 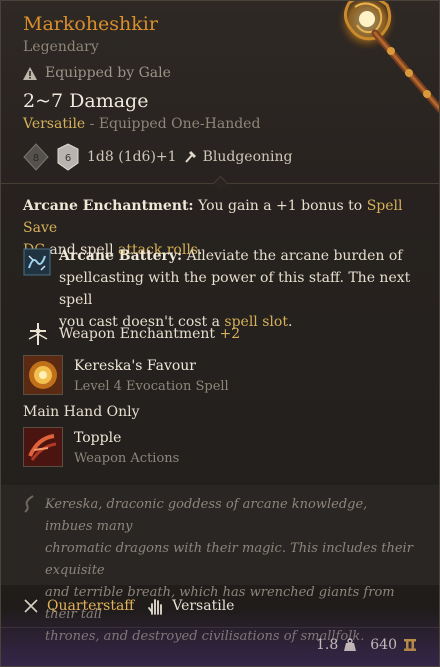 What do you see at coordinates (121, 256) in the screenshot?
I see `arcane-battery-label: Arcane Battery:` at bounding box center [121, 256].